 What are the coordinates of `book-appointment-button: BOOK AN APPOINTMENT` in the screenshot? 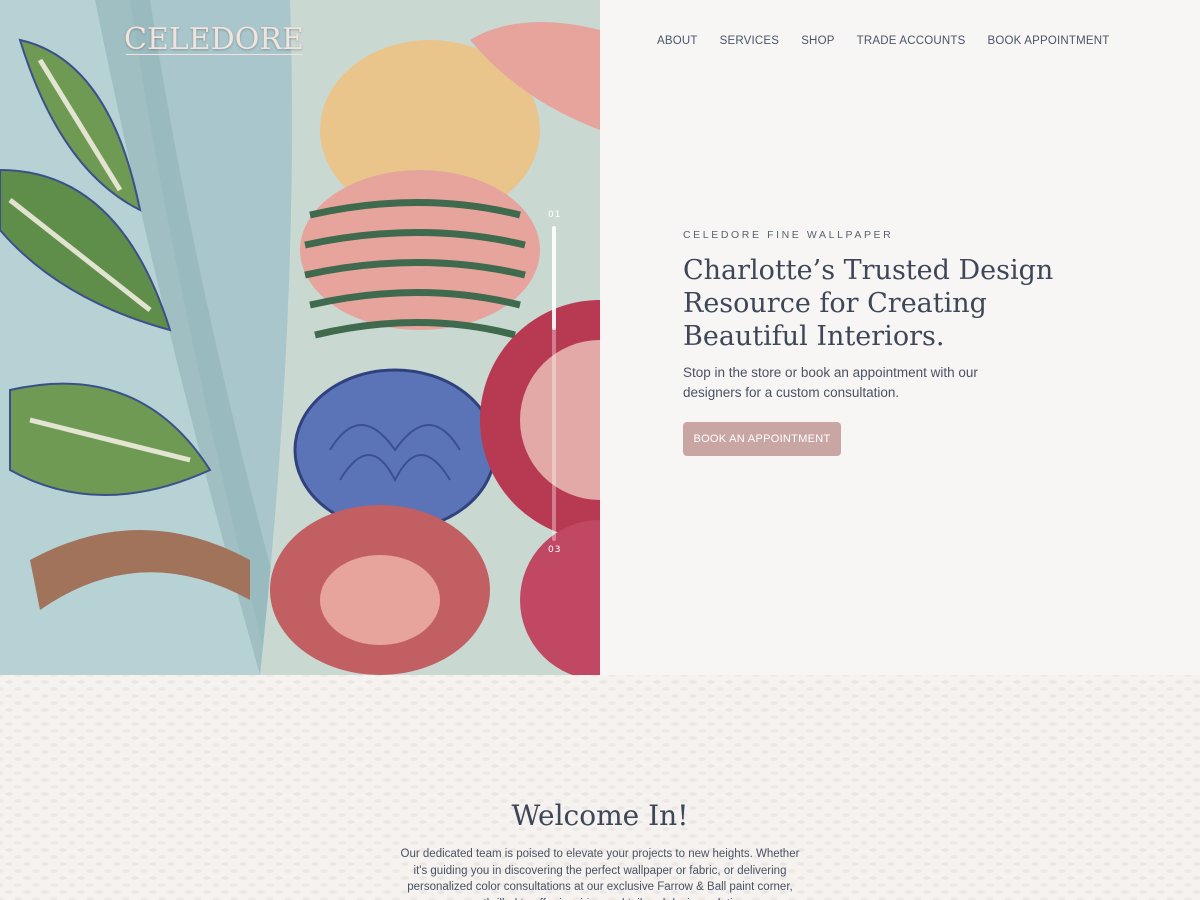 It's located at (762, 439).